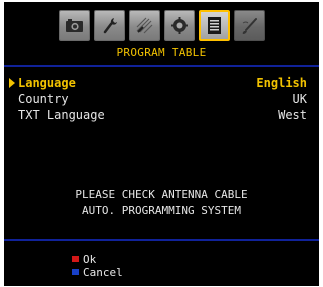  I want to click on menu-row-txt-language: TXT Language West, so click(162, 115).